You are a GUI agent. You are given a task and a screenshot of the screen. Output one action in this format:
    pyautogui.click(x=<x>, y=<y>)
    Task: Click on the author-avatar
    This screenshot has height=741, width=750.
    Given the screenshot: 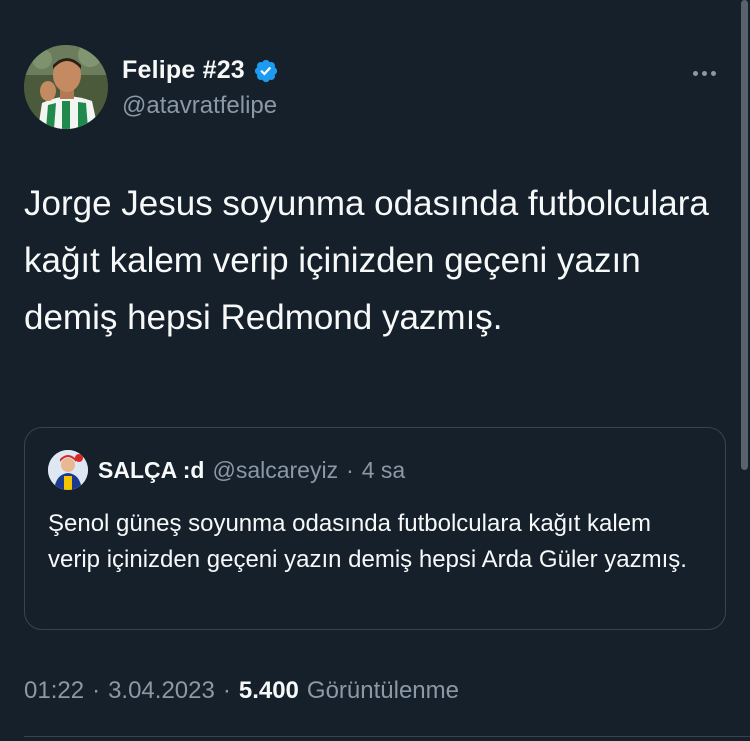 What is the action you would take?
    pyautogui.click(x=66, y=87)
    